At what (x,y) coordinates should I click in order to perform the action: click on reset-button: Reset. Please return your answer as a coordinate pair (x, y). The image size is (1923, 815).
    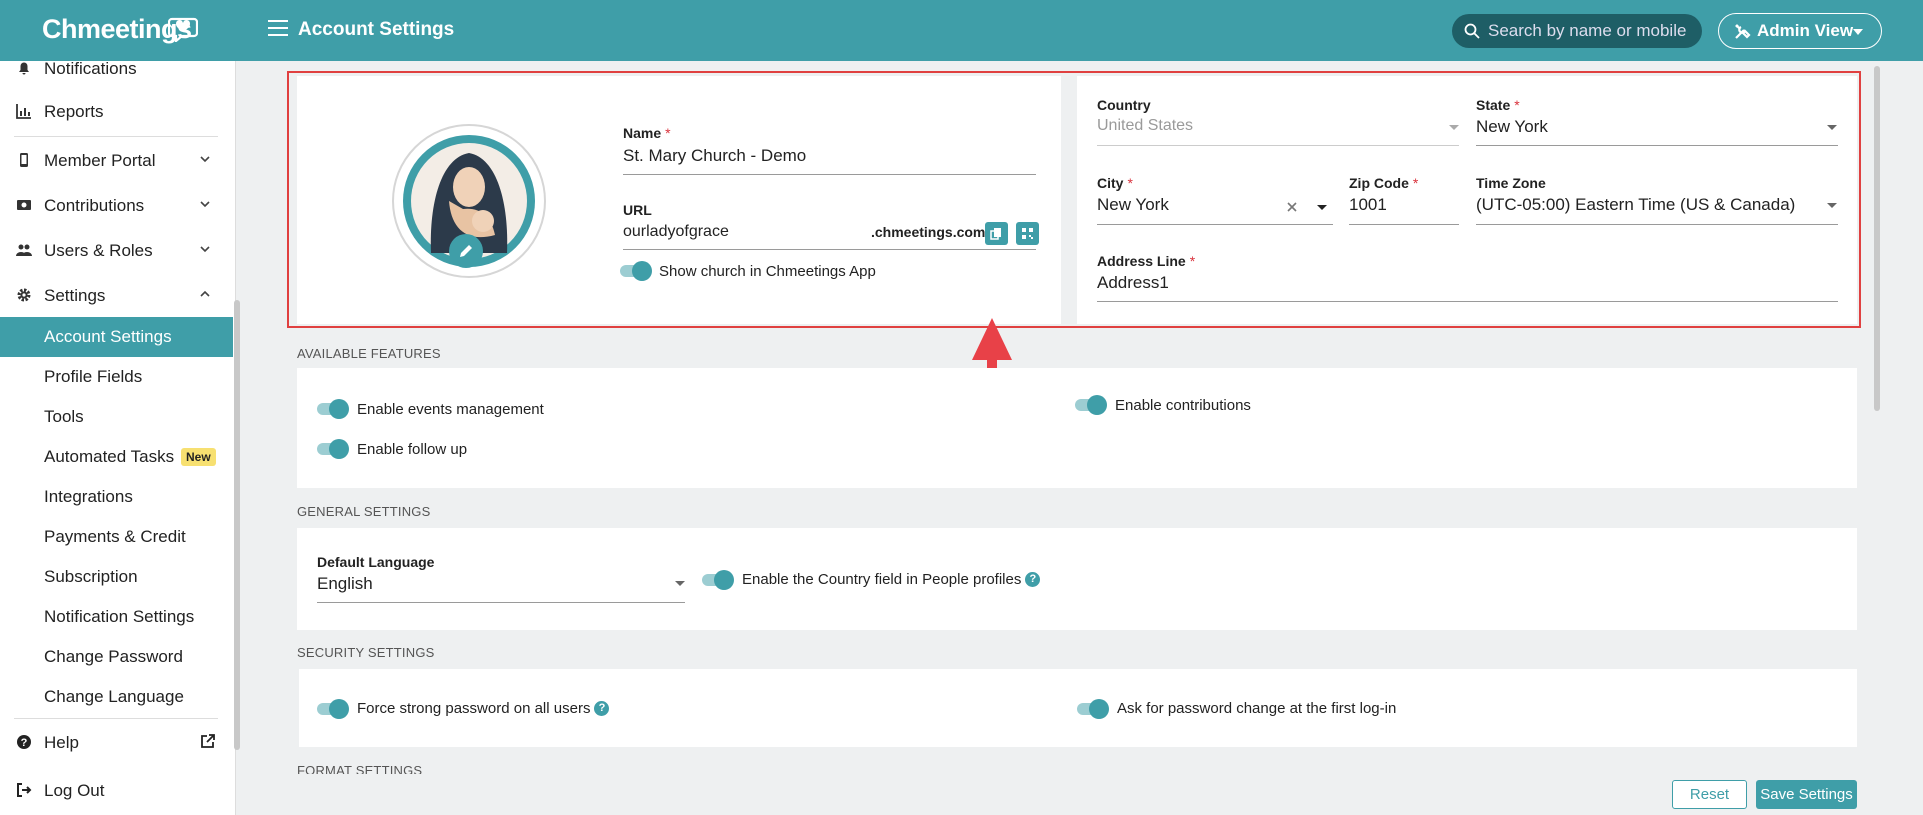
    Looking at the image, I should click on (1709, 794).